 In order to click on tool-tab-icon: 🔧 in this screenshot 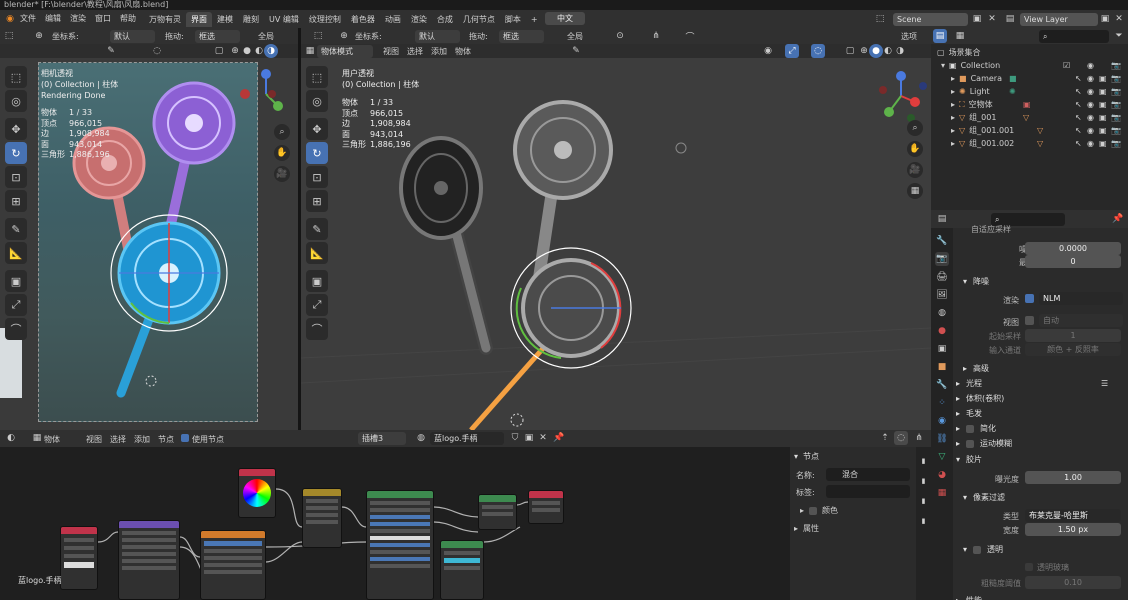, I will do `click(942, 241)`.